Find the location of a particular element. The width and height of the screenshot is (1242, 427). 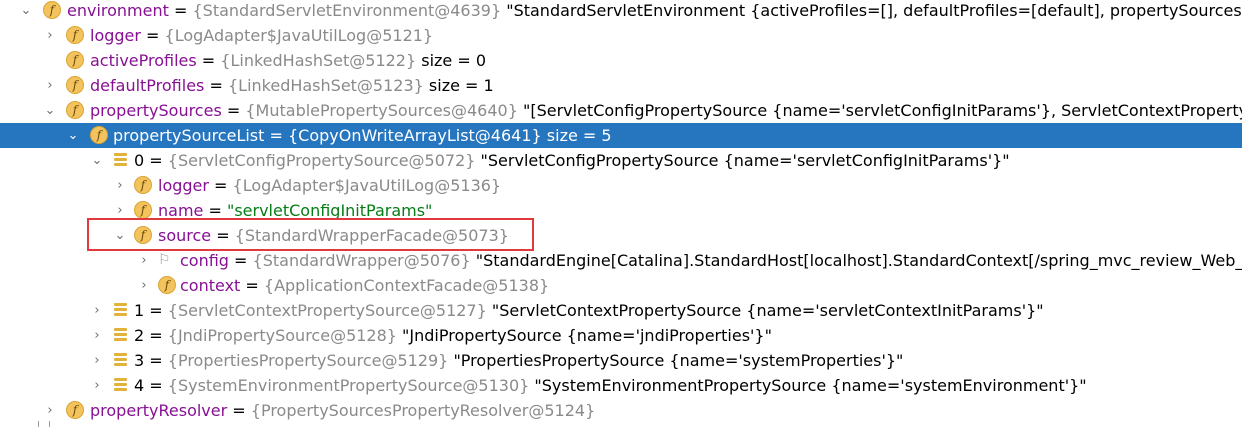

tree-row-text: logger = {LogAdapter$JavaUtilLog@5121} is located at coordinates (261, 35).